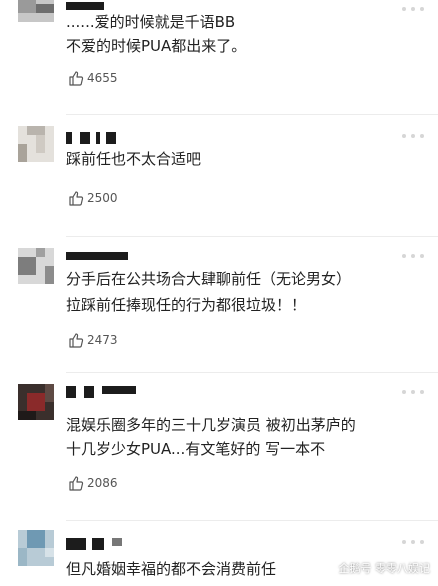  Describe the element at coordinates (102, 483) in the screenshot. I see `like-count: 2086` at that location.